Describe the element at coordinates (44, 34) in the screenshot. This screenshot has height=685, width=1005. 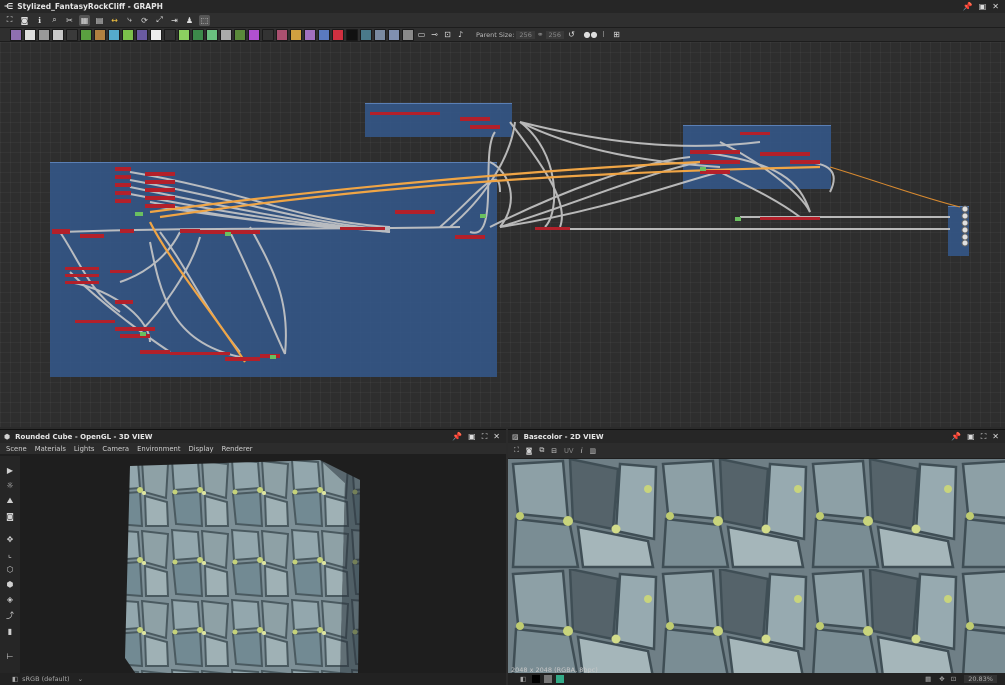
I see `text-node-icon` at that location.